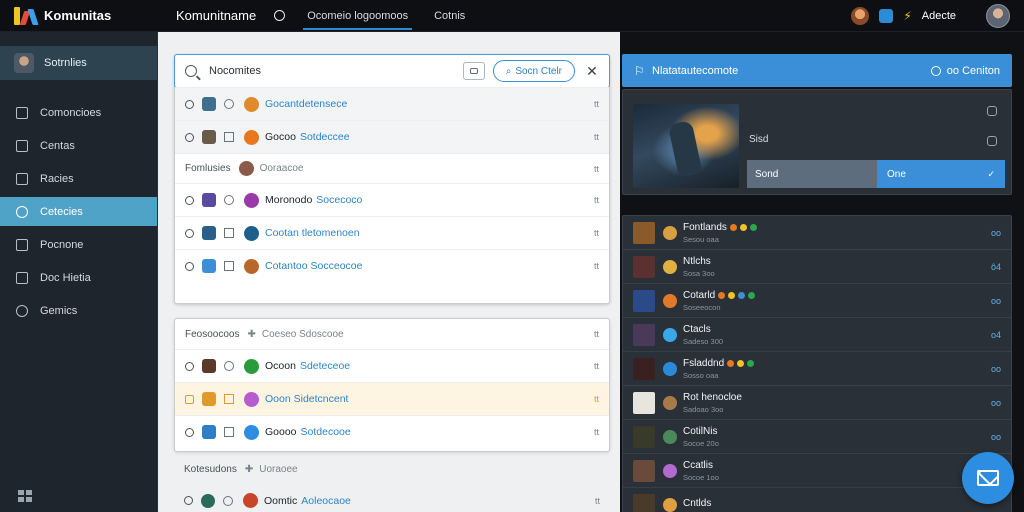 The height and width of the screenshot is (512, 1024). I want to click on feed-row: Ctacls Sadeso 300 o4, so click(817, 335).